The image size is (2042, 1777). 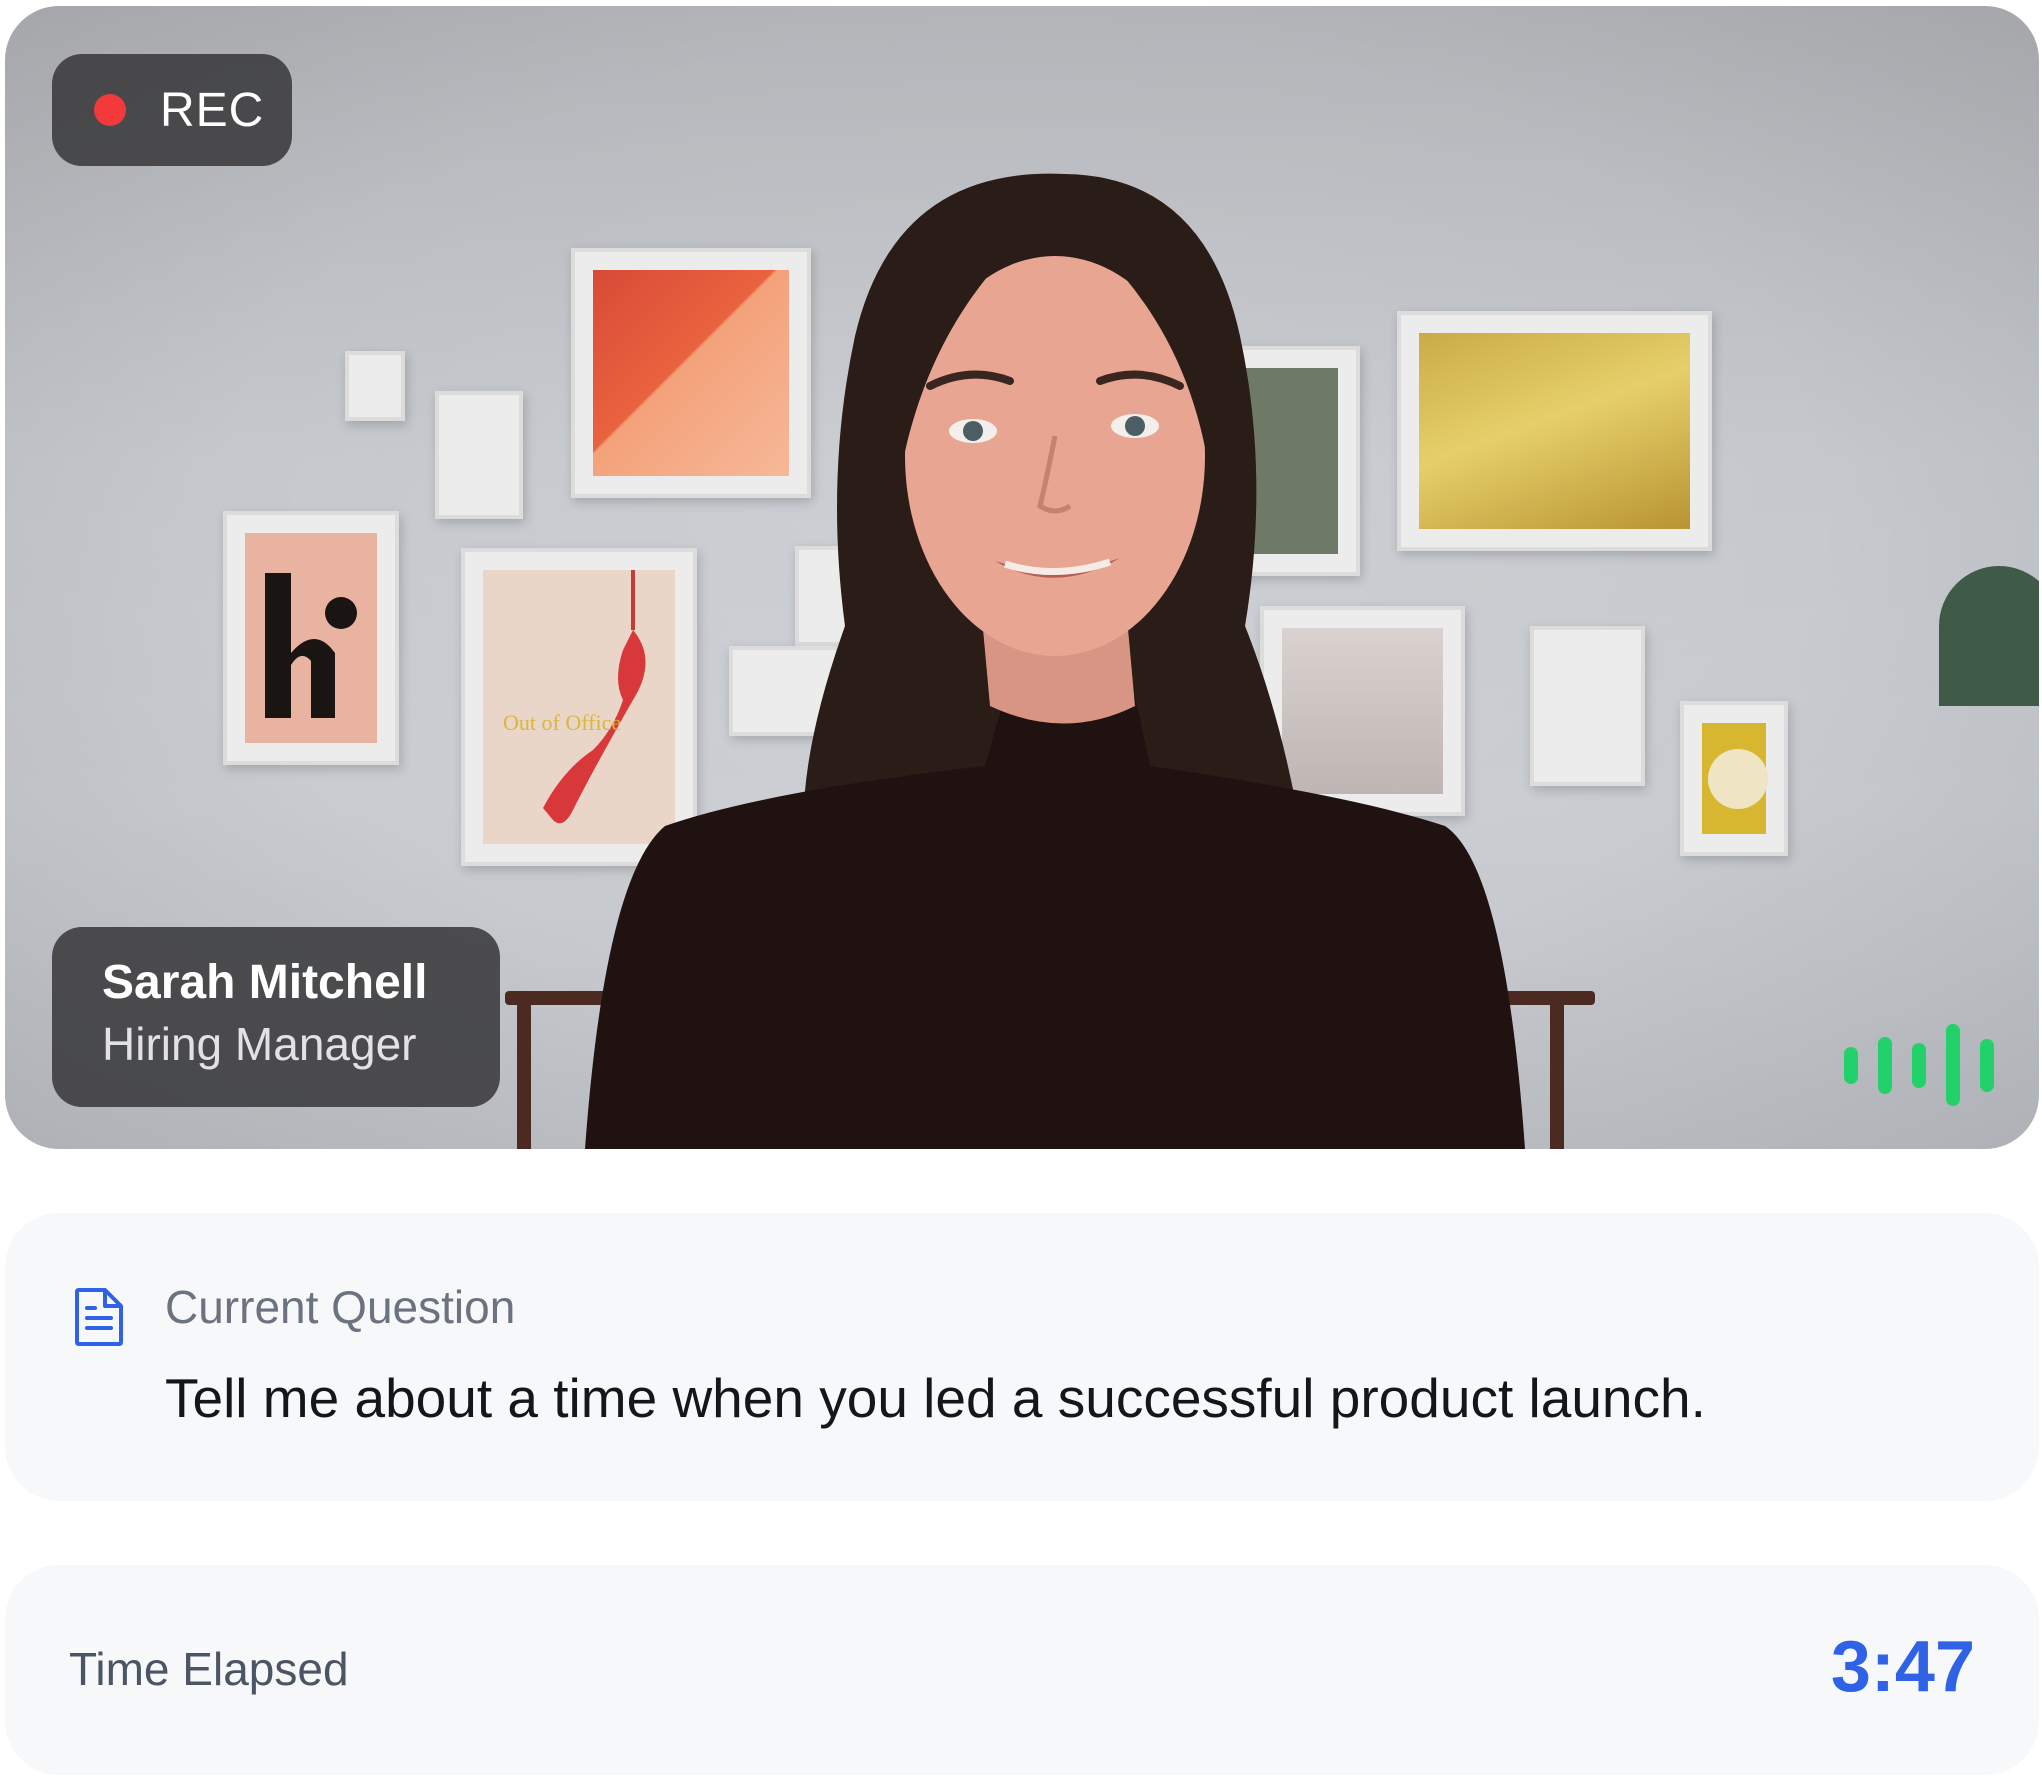 What do you see at coordinates (340, 1307) in the screenshot?
I see `question-label: Current Question` at bounding box center [340, 1307].